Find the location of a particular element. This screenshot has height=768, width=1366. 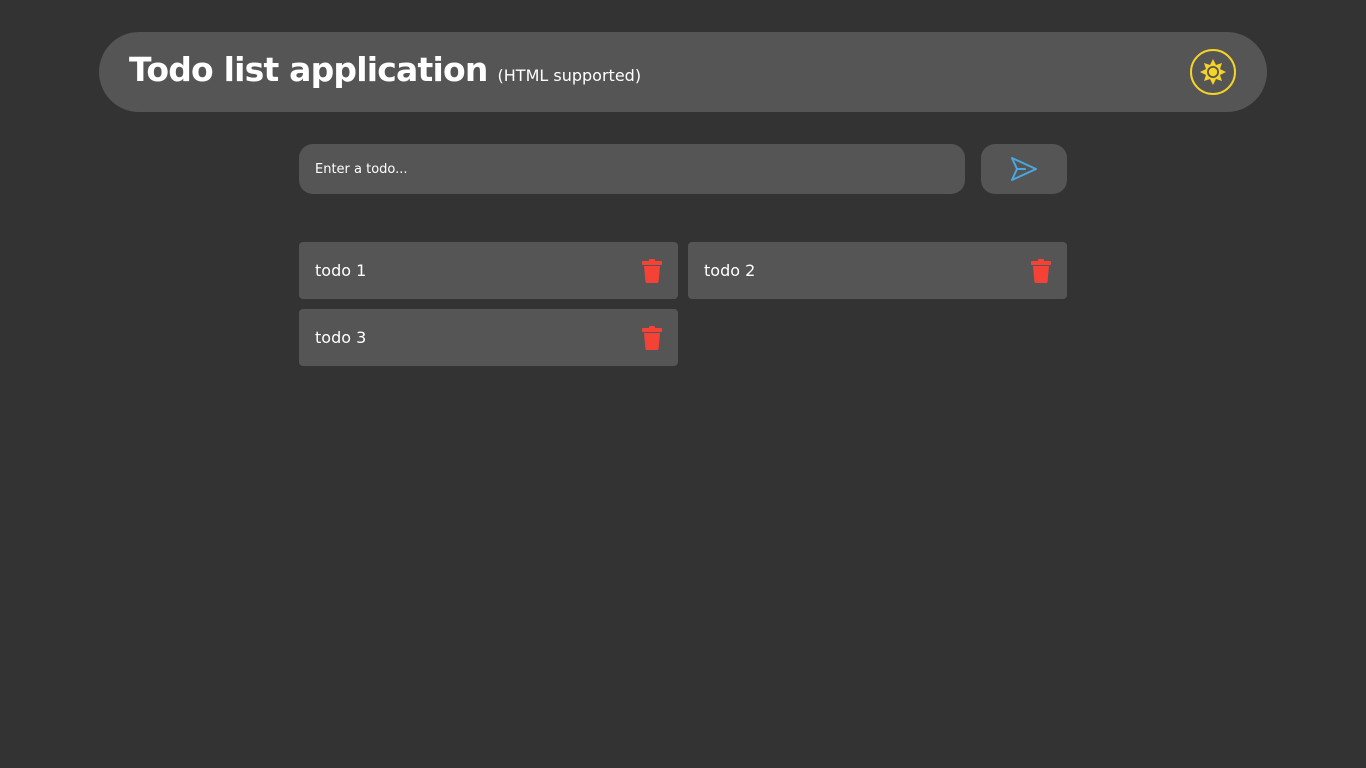

title-group: Todo list application (HTML supported) is located at coordinates (385, 69).